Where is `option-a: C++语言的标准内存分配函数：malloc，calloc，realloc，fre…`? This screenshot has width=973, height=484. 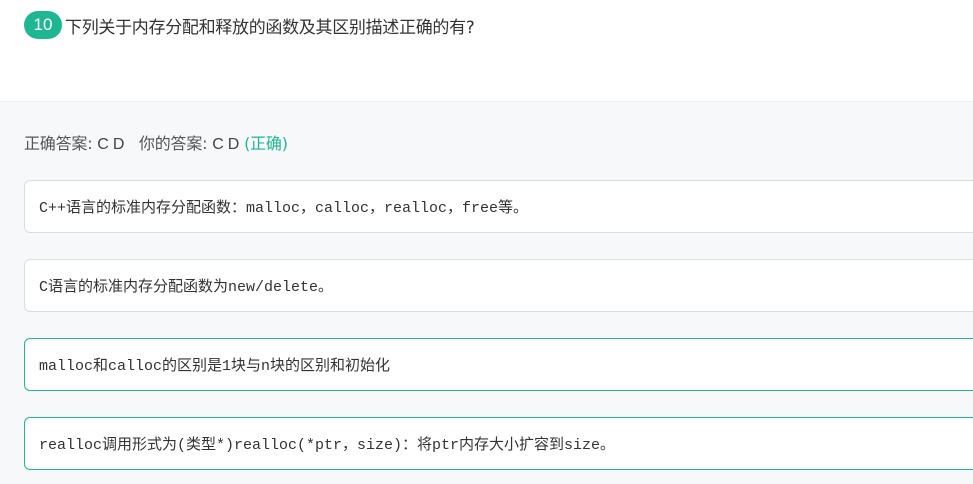
option-a: C++语言的标准内存分配函数：malloc，calloc，realloc，fre… is located at coordinates (498, 206).